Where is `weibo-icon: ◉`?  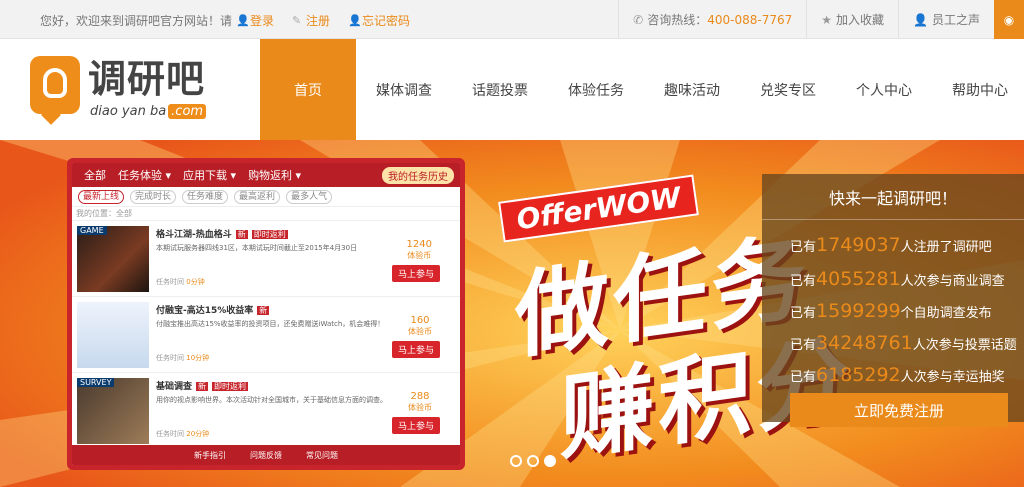
weibo-icon: ◉ is located at coordinates (1009, 19).